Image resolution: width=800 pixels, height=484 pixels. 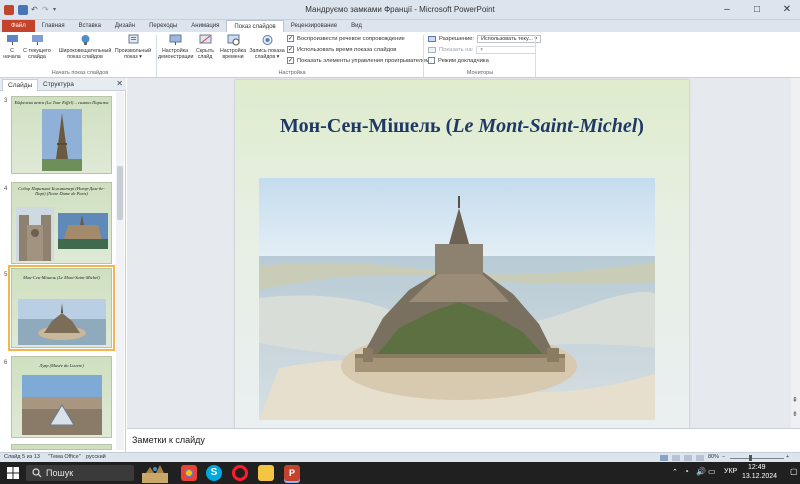 I want to click on tab-design: Дизайн, so click(x=125, y=26).